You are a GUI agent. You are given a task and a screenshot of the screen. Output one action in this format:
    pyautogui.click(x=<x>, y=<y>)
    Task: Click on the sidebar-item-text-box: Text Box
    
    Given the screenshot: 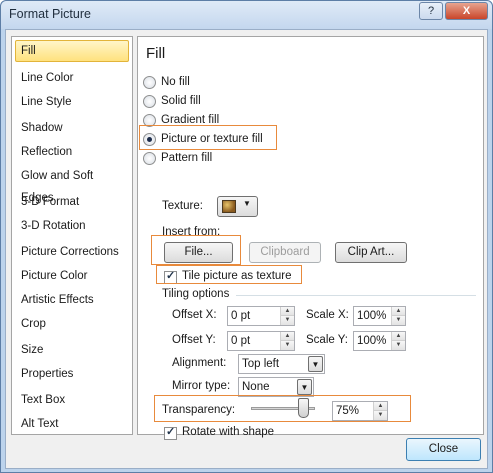 What is the action you would take?
    pyautogui.click(x=72, y=400)
    